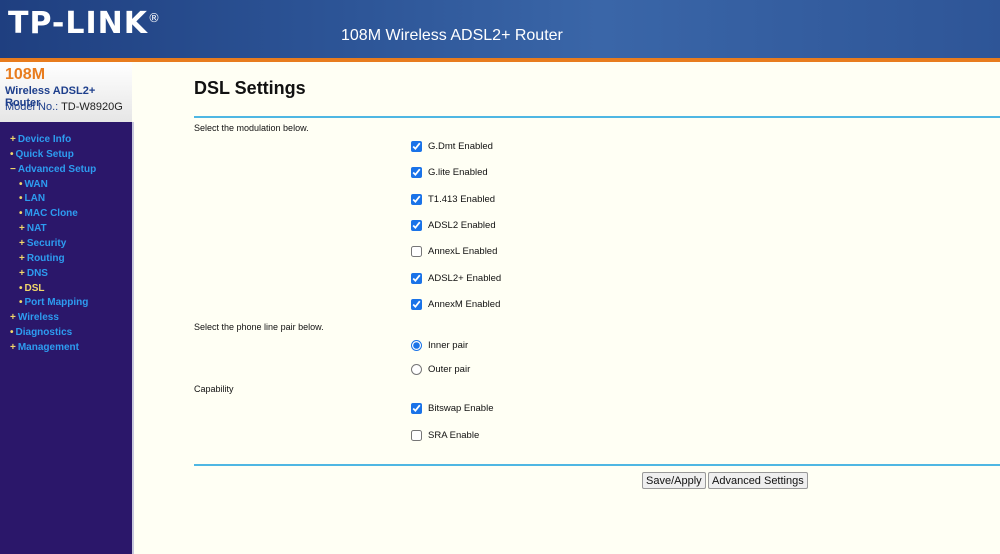 The width and height of the screenshot is (1000, 554). Describe the element at coordinates (41, 332) in the screenshot. I see `sidebar-item-diagnostics: • Diagnostics` at that location.